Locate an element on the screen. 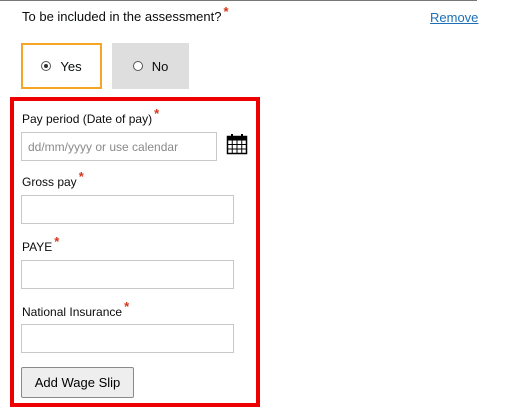  radio-option-yes-label: Yes is located at coordinates (71, 66).